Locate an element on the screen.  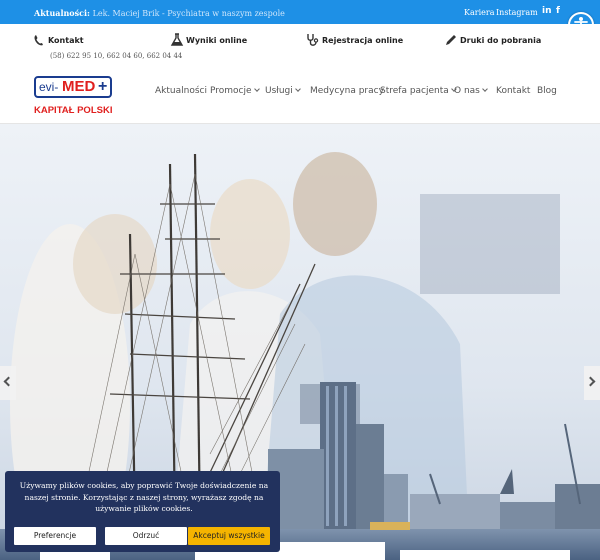
logo-subtitle: KAPITAŁ POLSKI is located at coordinates (73, 110).